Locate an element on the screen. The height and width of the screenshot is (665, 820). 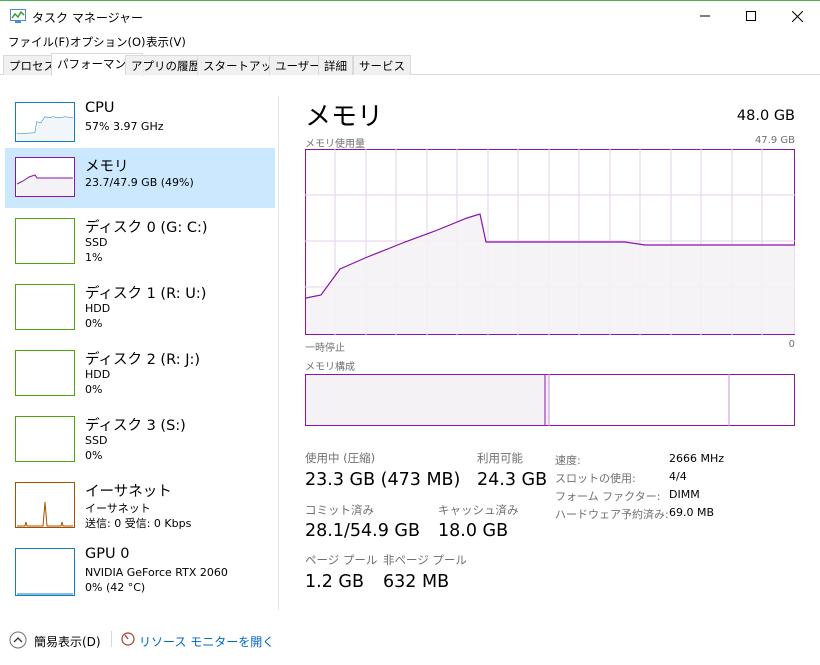
cached-label: キャッシュ済み is located at coordinates (478, 510).